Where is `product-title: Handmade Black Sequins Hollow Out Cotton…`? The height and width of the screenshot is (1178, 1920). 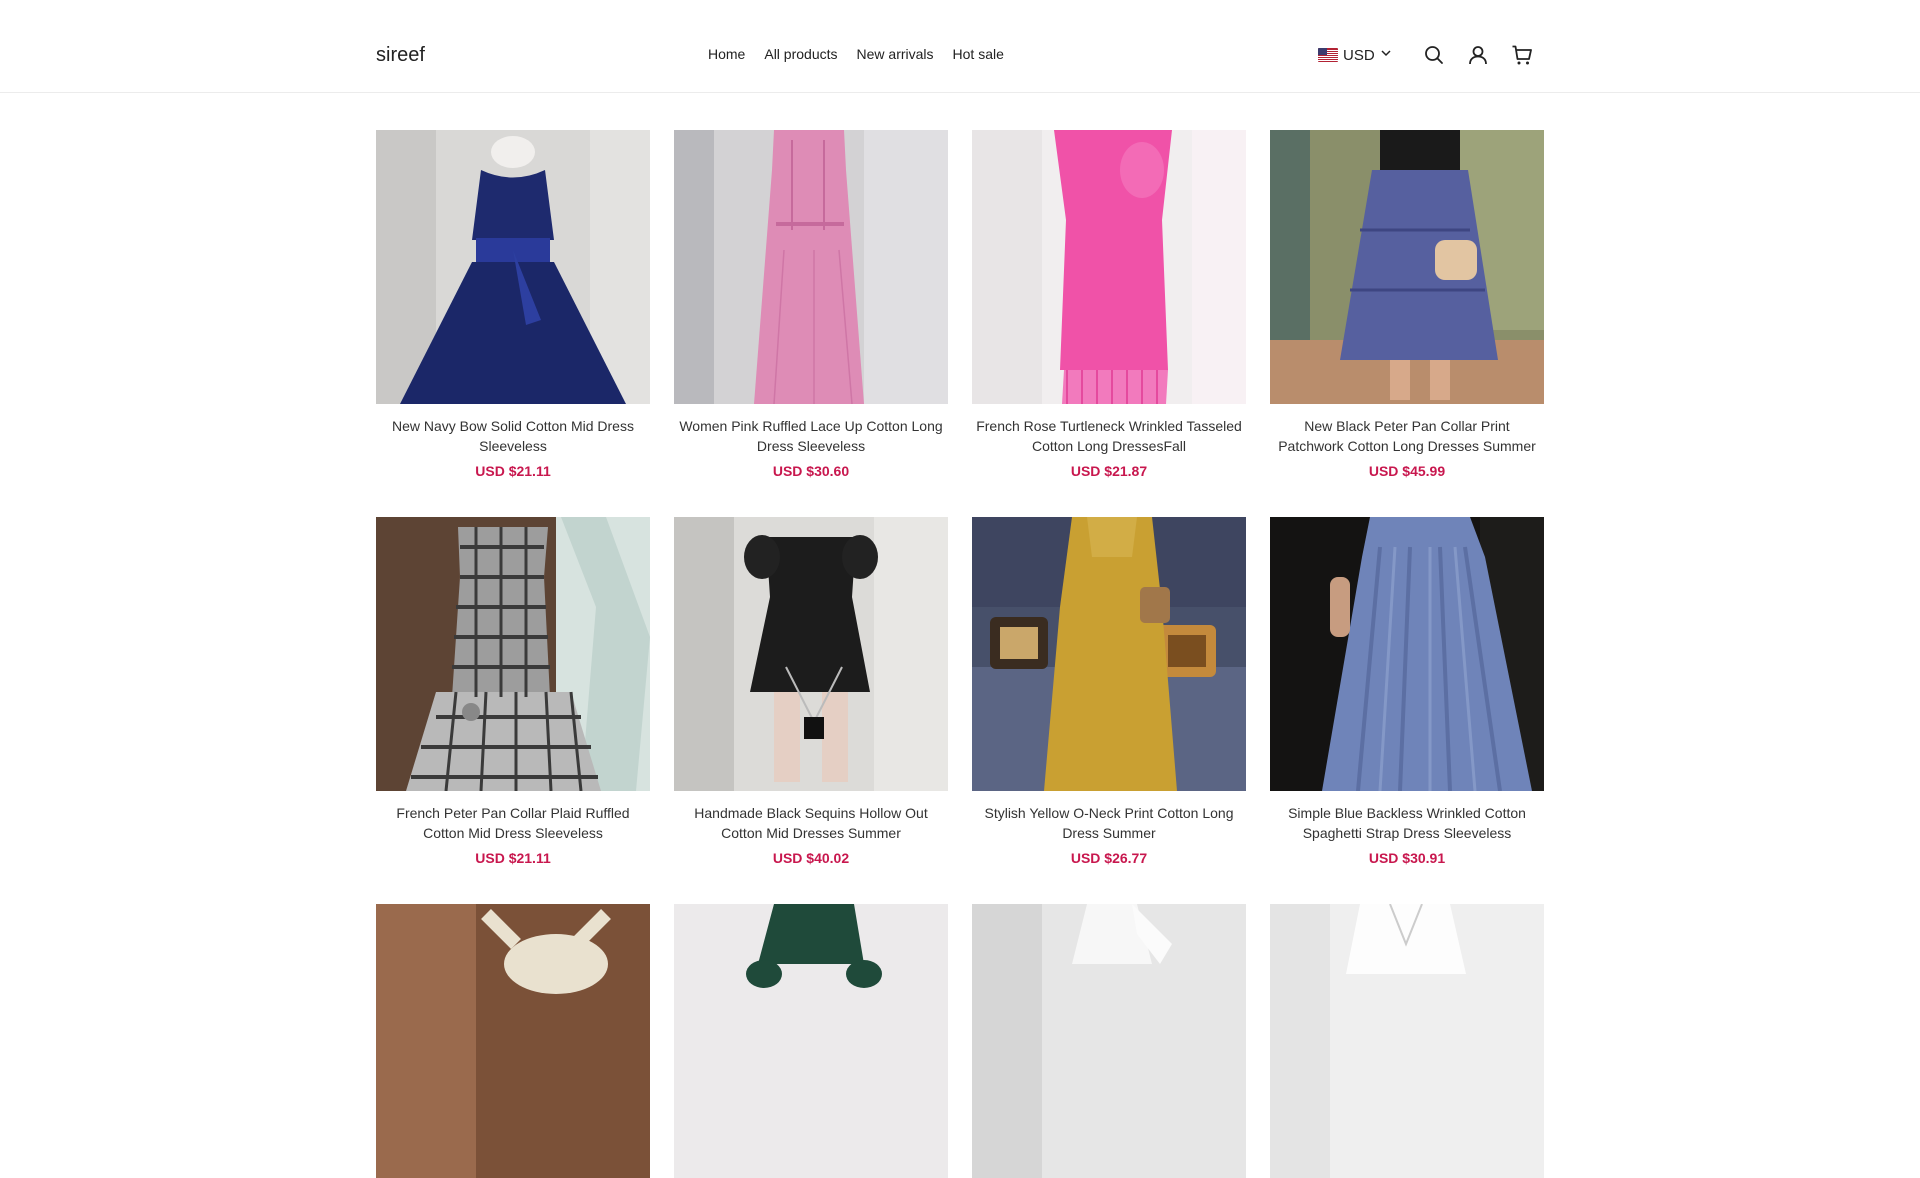
product-title: Handmade Black Sequins Hollow Out Cotton… is located at coordinates (811, 823).